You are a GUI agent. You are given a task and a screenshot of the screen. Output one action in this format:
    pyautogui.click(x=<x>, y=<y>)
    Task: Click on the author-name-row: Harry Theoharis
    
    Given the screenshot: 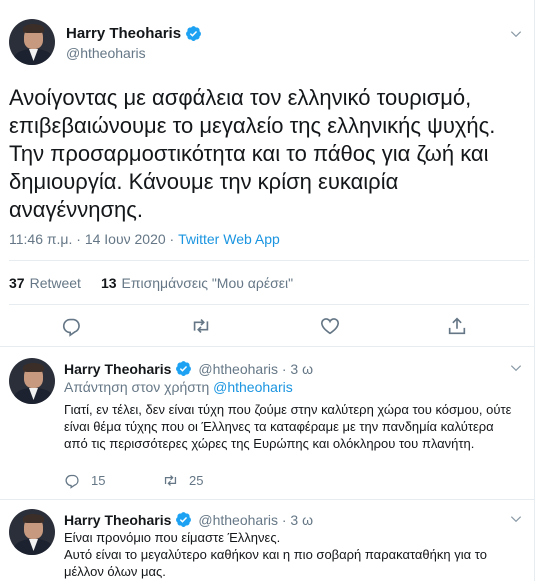 What is the action you would take?
    pyautogui.click(x=134, y=33)
    